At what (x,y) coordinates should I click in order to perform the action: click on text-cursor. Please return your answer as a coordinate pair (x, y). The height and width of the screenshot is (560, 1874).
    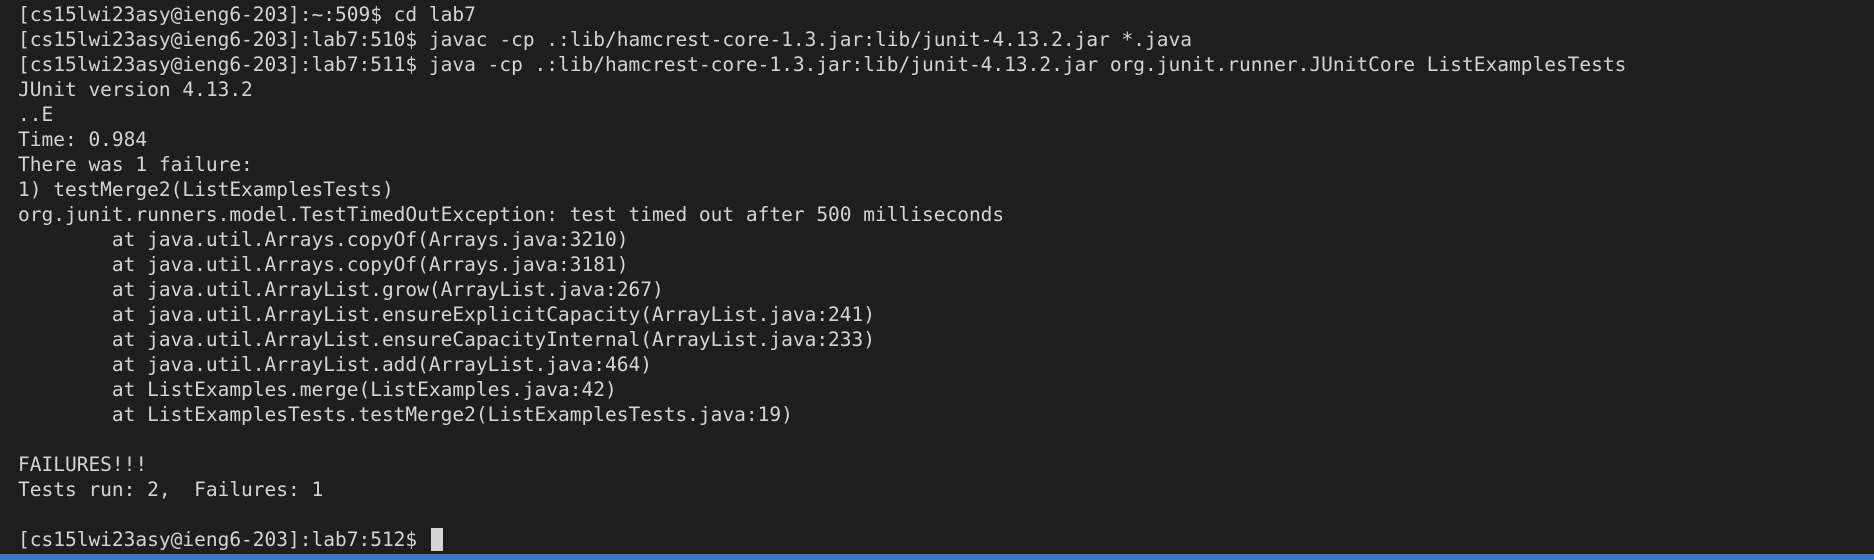
    Looking at the image, I should click on (436, 539).